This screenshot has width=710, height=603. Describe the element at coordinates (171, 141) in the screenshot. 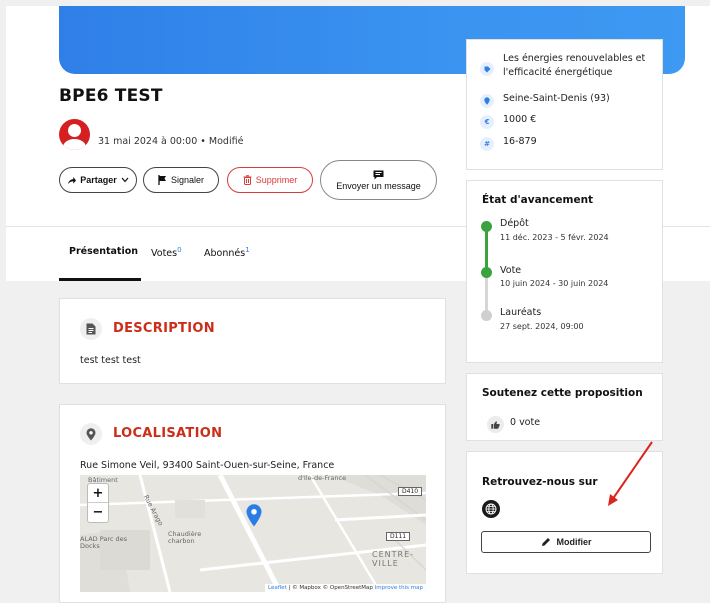

I see `project-meta: 31 mai 2024 à 00:00 • Modifié` at that location.